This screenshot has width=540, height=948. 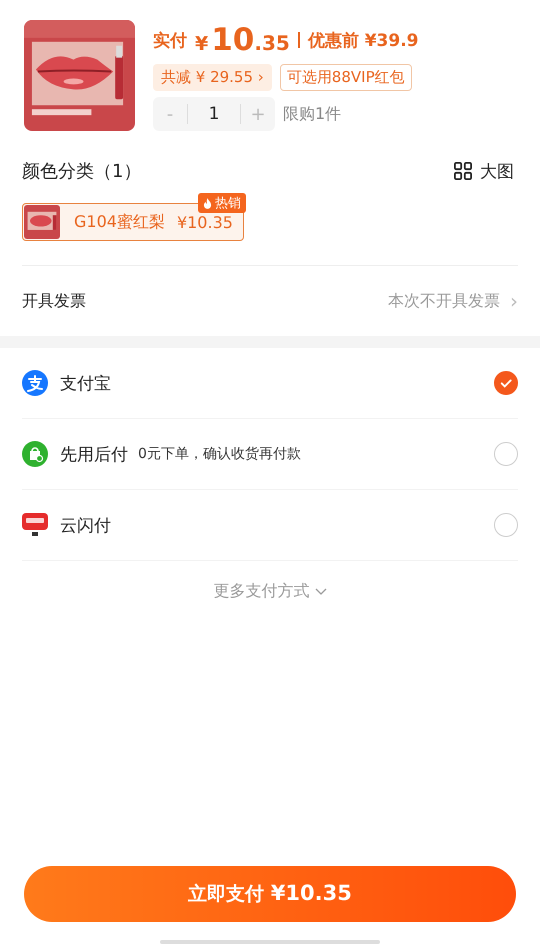 I want to click on pay-button: 立即支付 ¥10.35, so click(x=270, y=894).